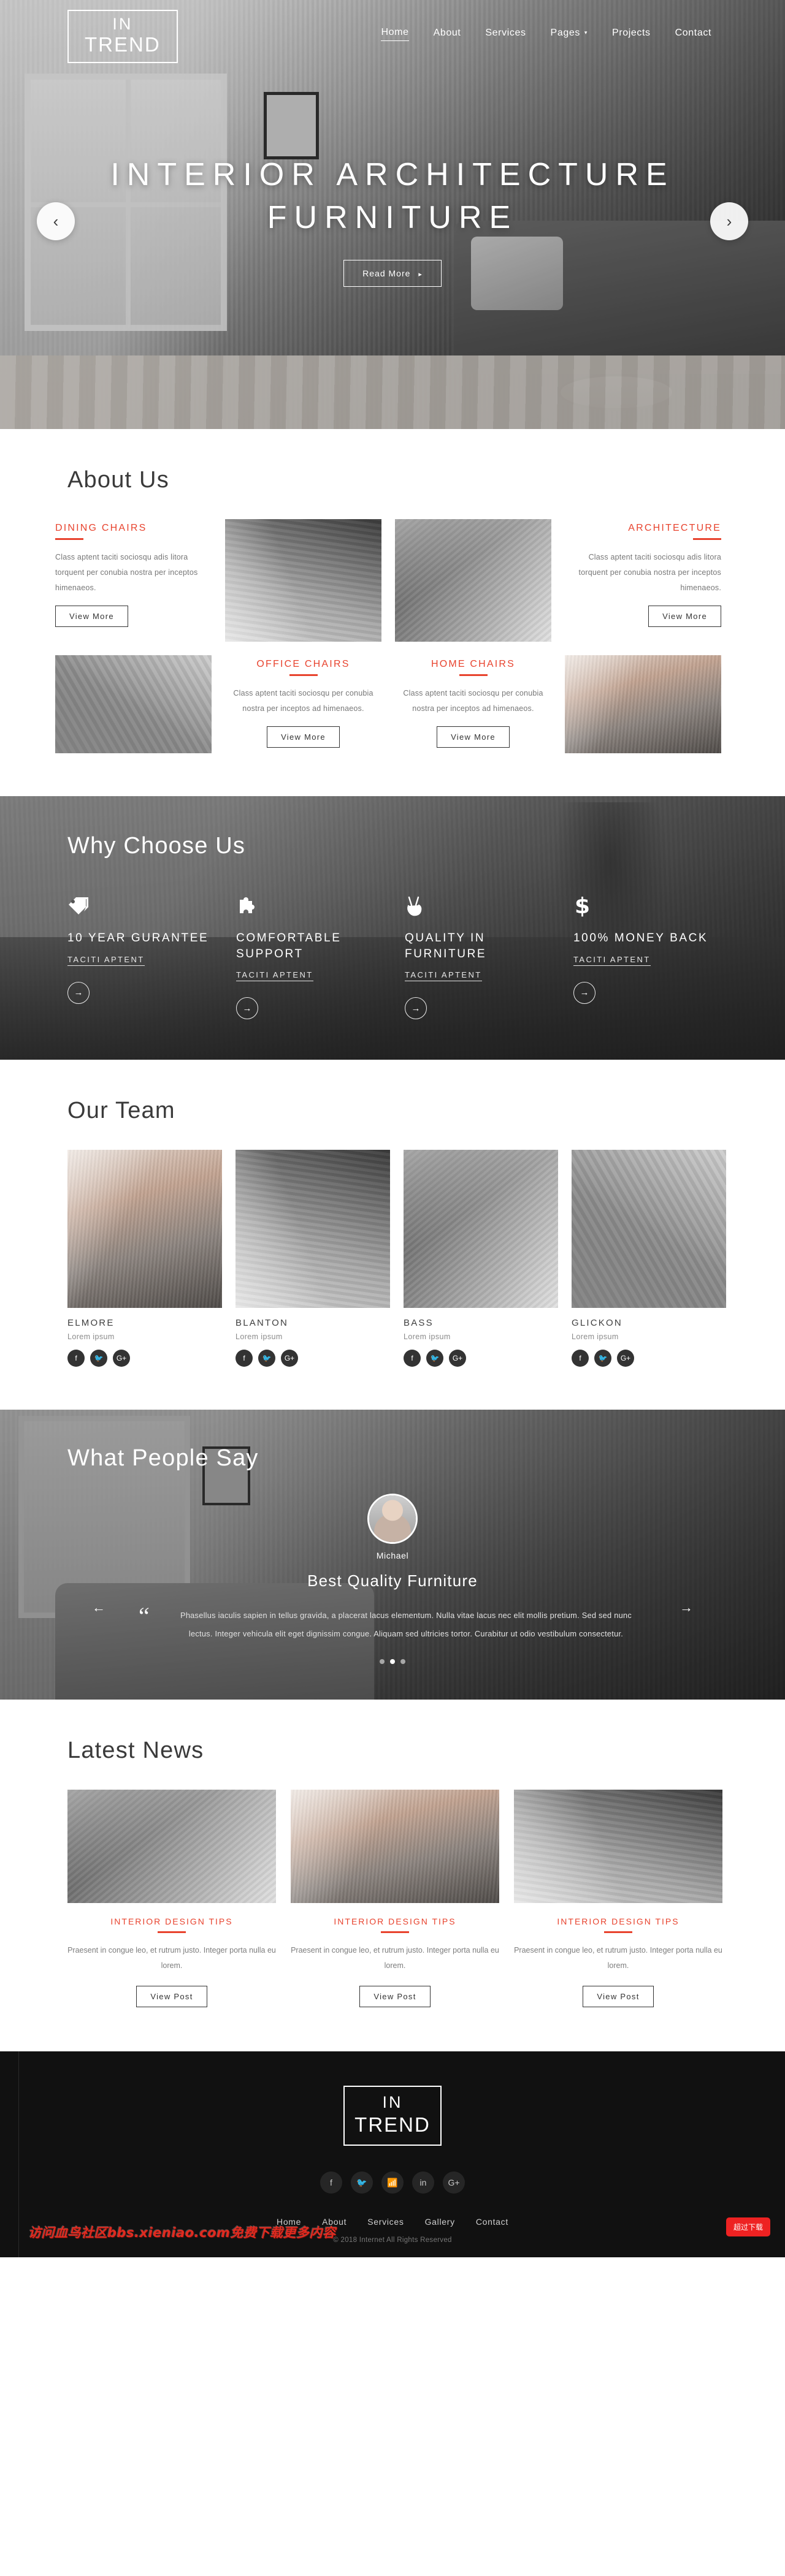 Image resolution: width=785 pixels, height=2576 pixels. What do you see at coordinates (392, 2125) in the screenshot?
I see `footer-logo-line-2: TREND` at bounding box center [392, 2125].